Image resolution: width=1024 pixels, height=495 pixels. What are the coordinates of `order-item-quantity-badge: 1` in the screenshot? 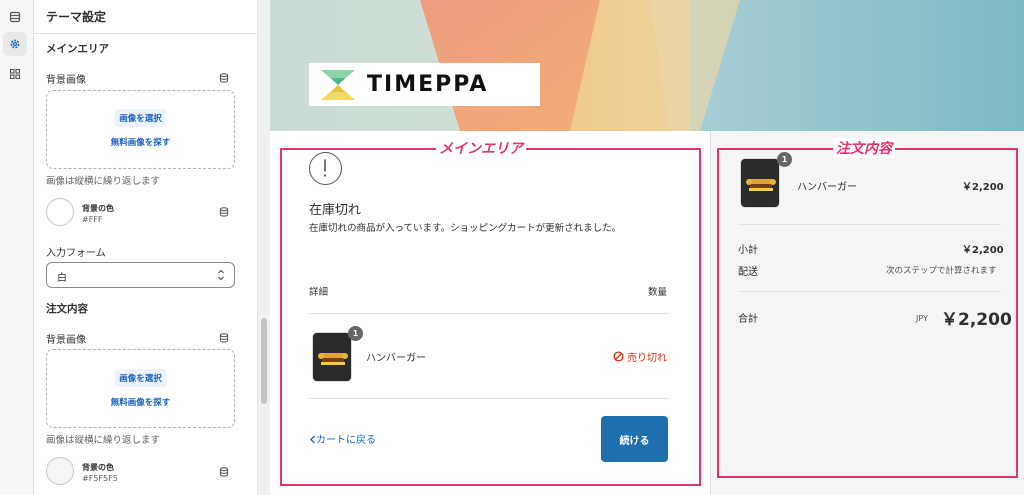 It's located at (784, 159).